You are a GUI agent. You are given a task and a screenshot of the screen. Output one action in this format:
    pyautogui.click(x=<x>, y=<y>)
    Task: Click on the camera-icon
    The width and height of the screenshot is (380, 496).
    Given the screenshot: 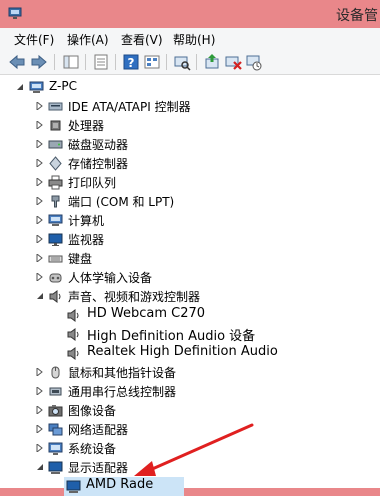 What is the action you would take?
    pyautogui.click(x=55, y=411)
    